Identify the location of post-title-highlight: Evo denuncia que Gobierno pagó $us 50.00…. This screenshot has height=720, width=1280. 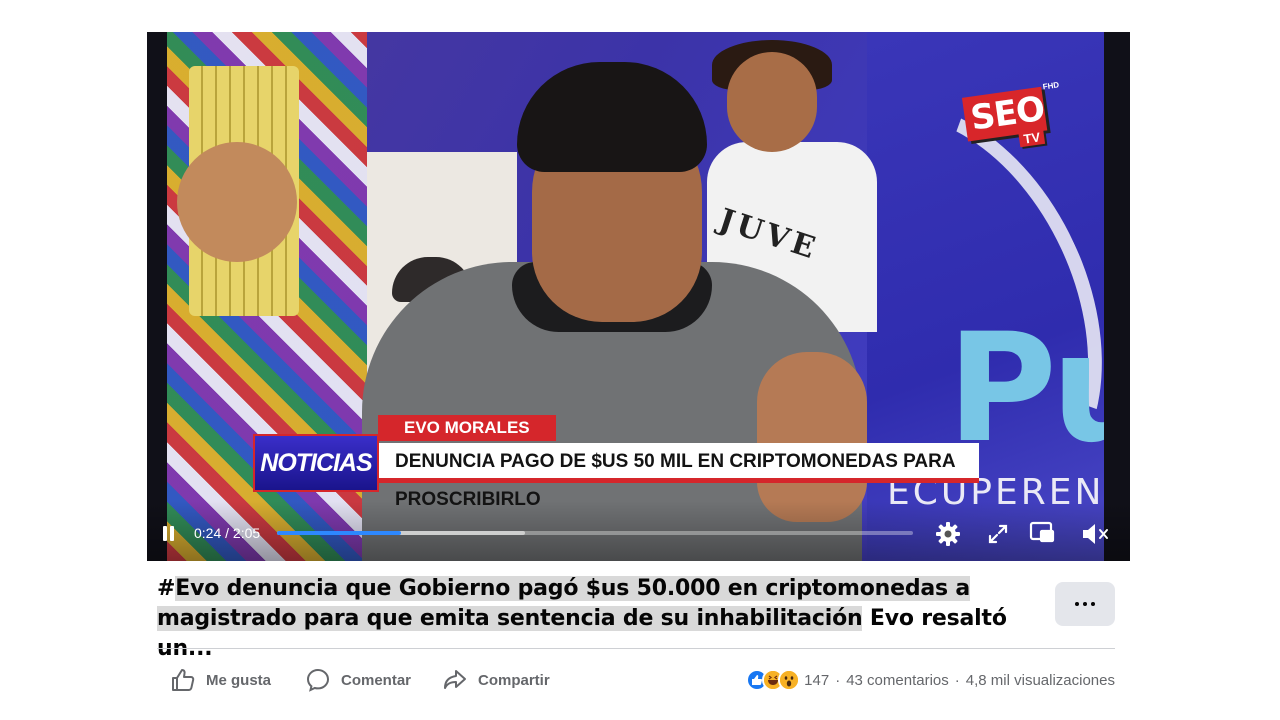
(563, 603).